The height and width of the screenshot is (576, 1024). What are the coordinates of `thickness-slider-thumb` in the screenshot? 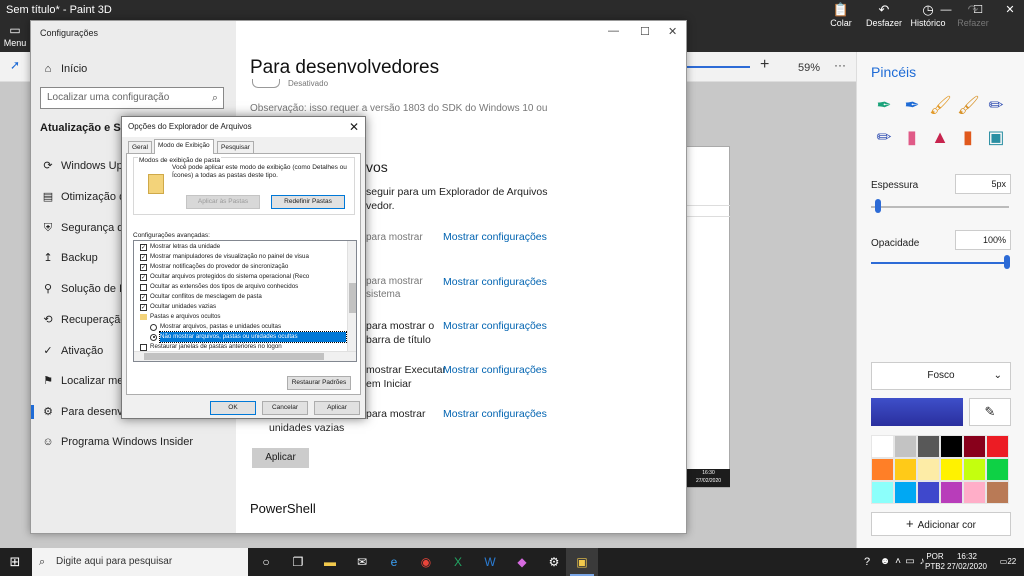 It's located at (878, 206).